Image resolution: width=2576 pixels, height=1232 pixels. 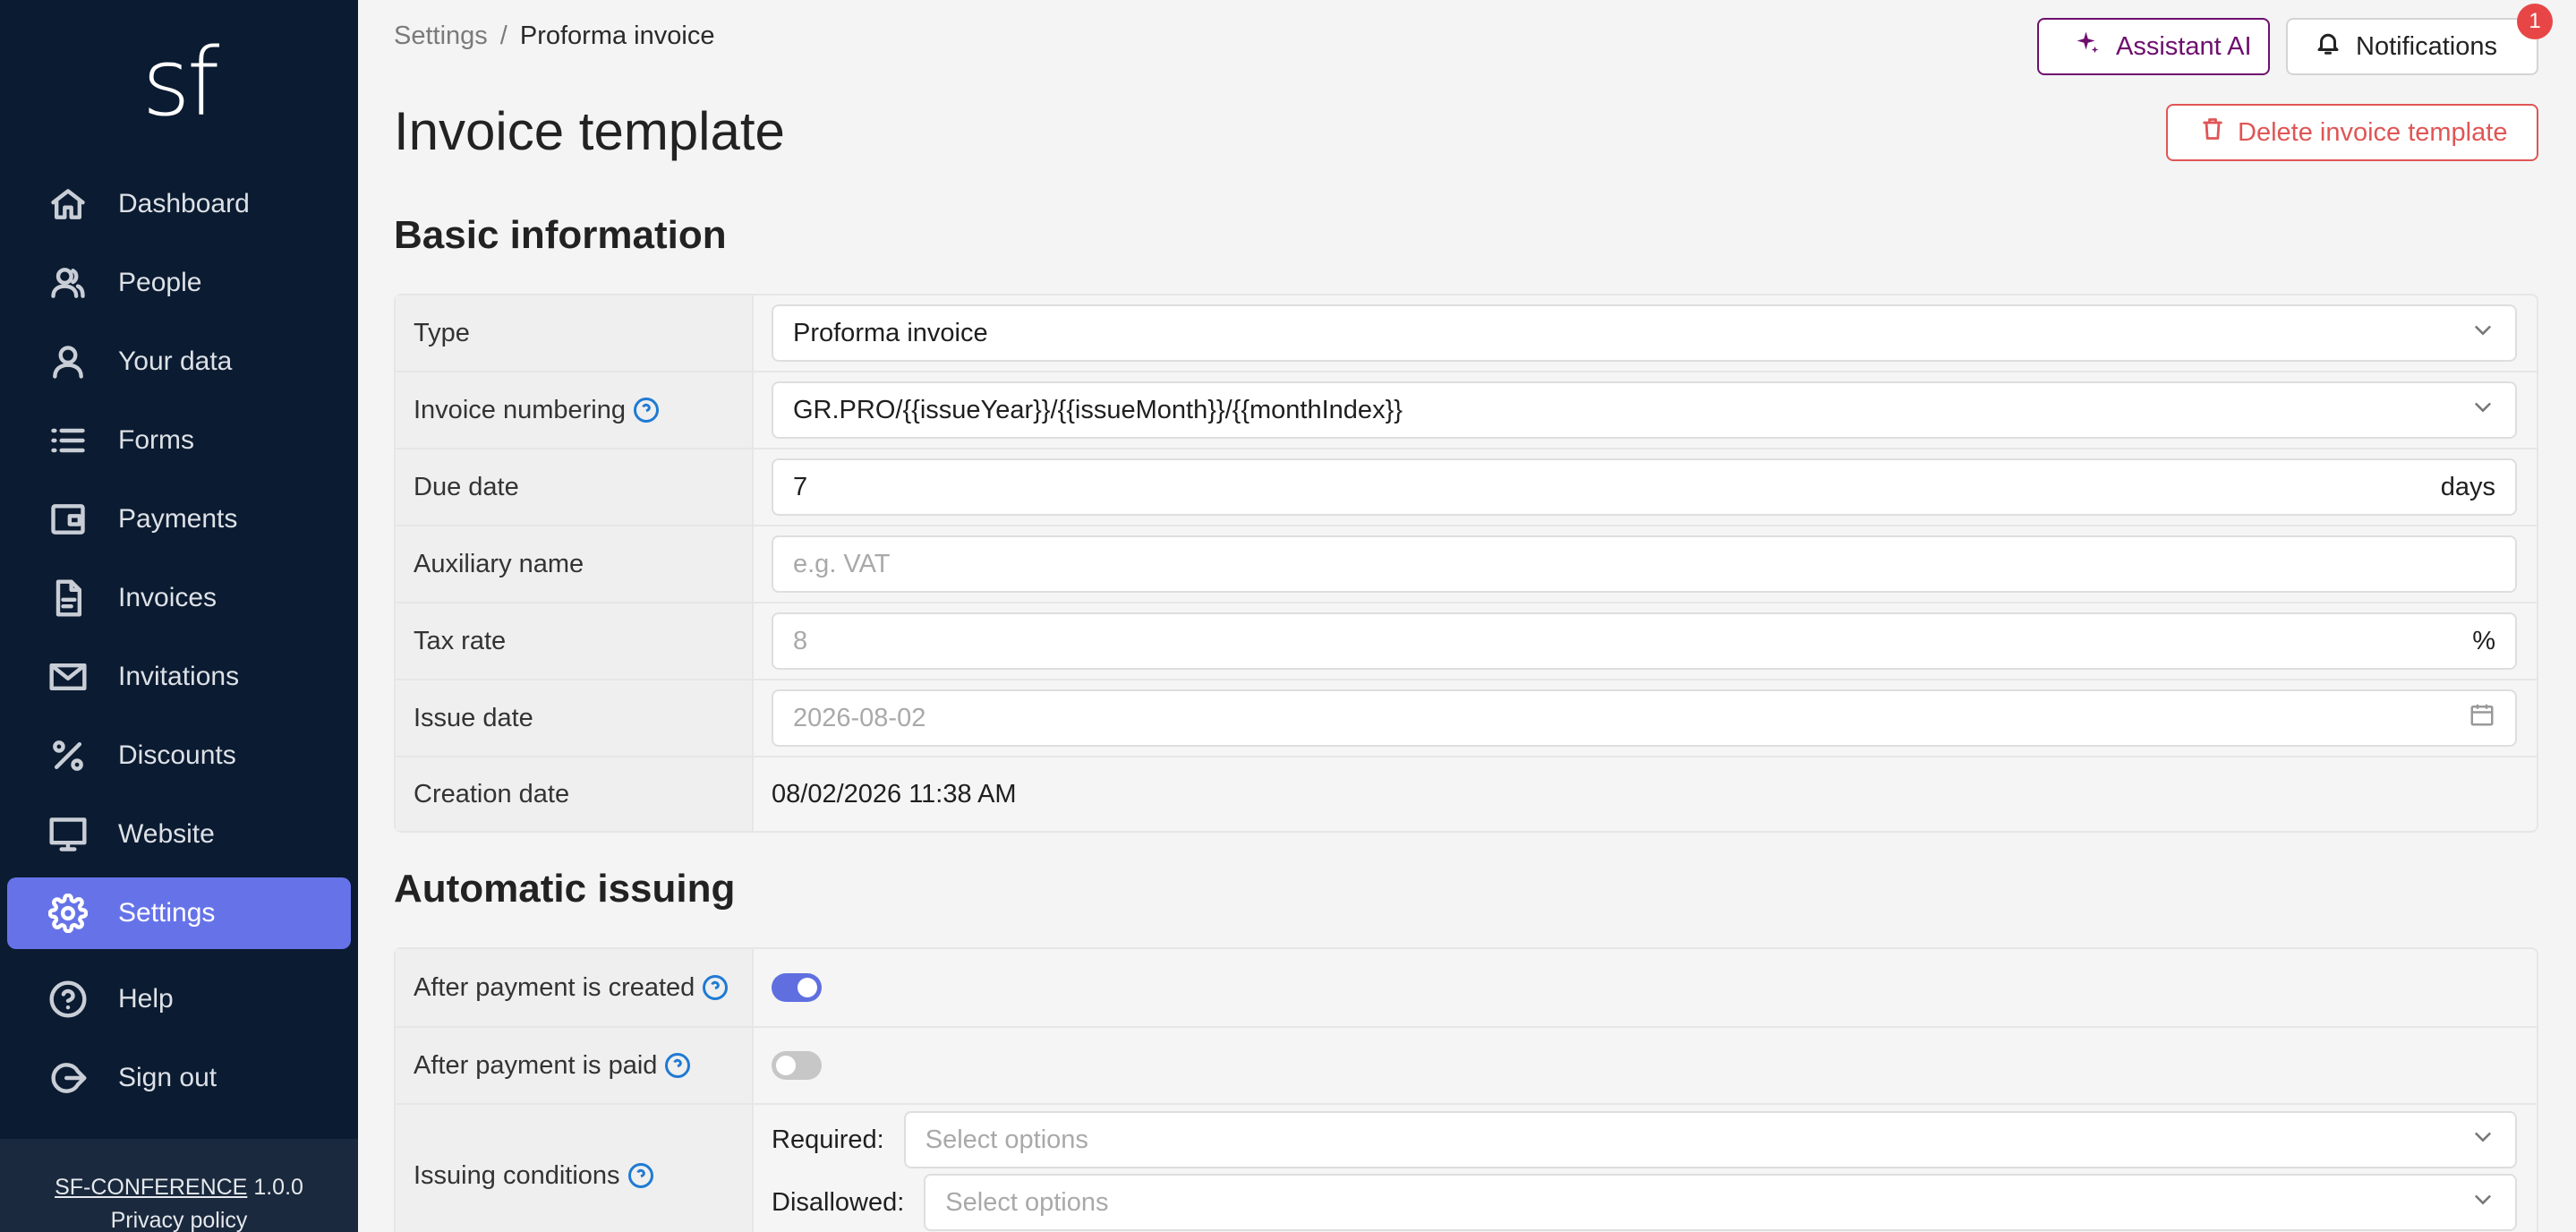 I want to click on required-line: Required: Select options, so click(x=1644, y=1139).